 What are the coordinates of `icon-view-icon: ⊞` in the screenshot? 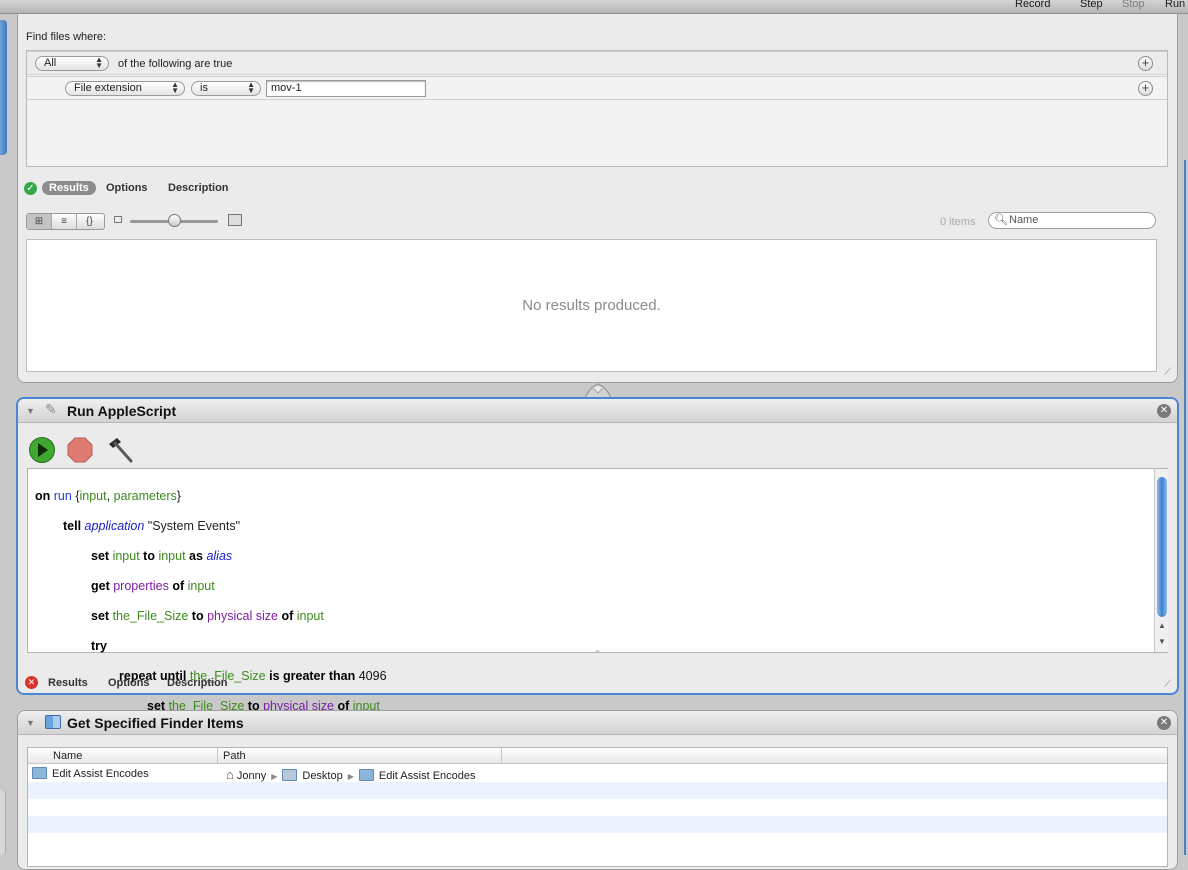 It's located at (39, 221).